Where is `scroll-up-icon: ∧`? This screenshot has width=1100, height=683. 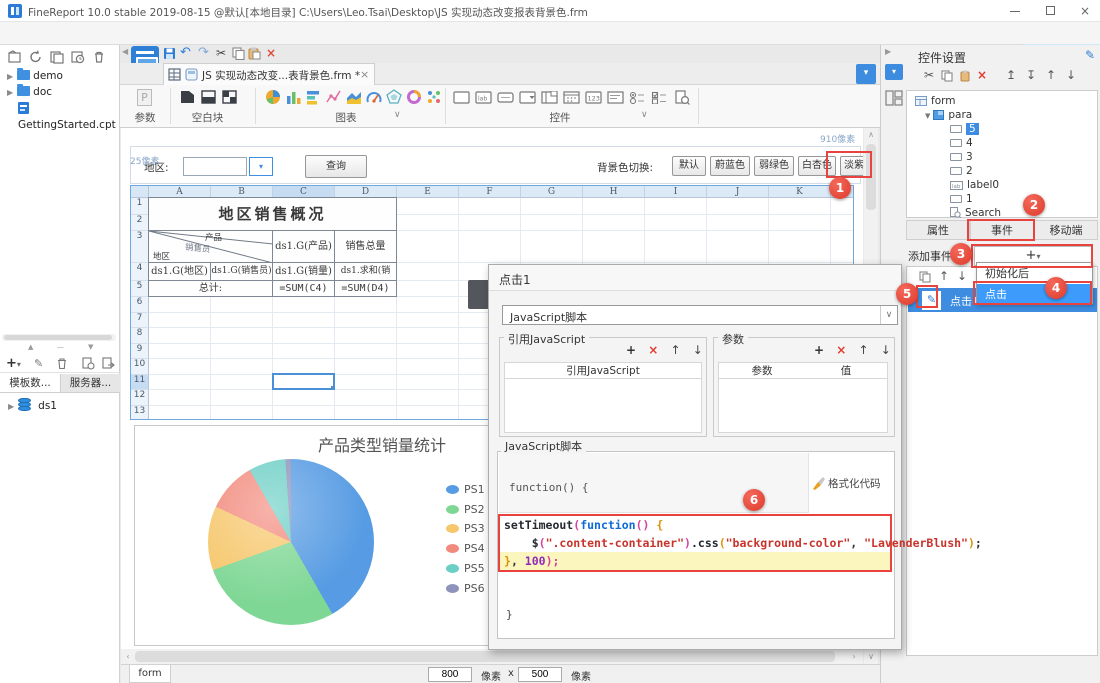
scroll-up-icon: ∧ is located at coordinates (871, 134).